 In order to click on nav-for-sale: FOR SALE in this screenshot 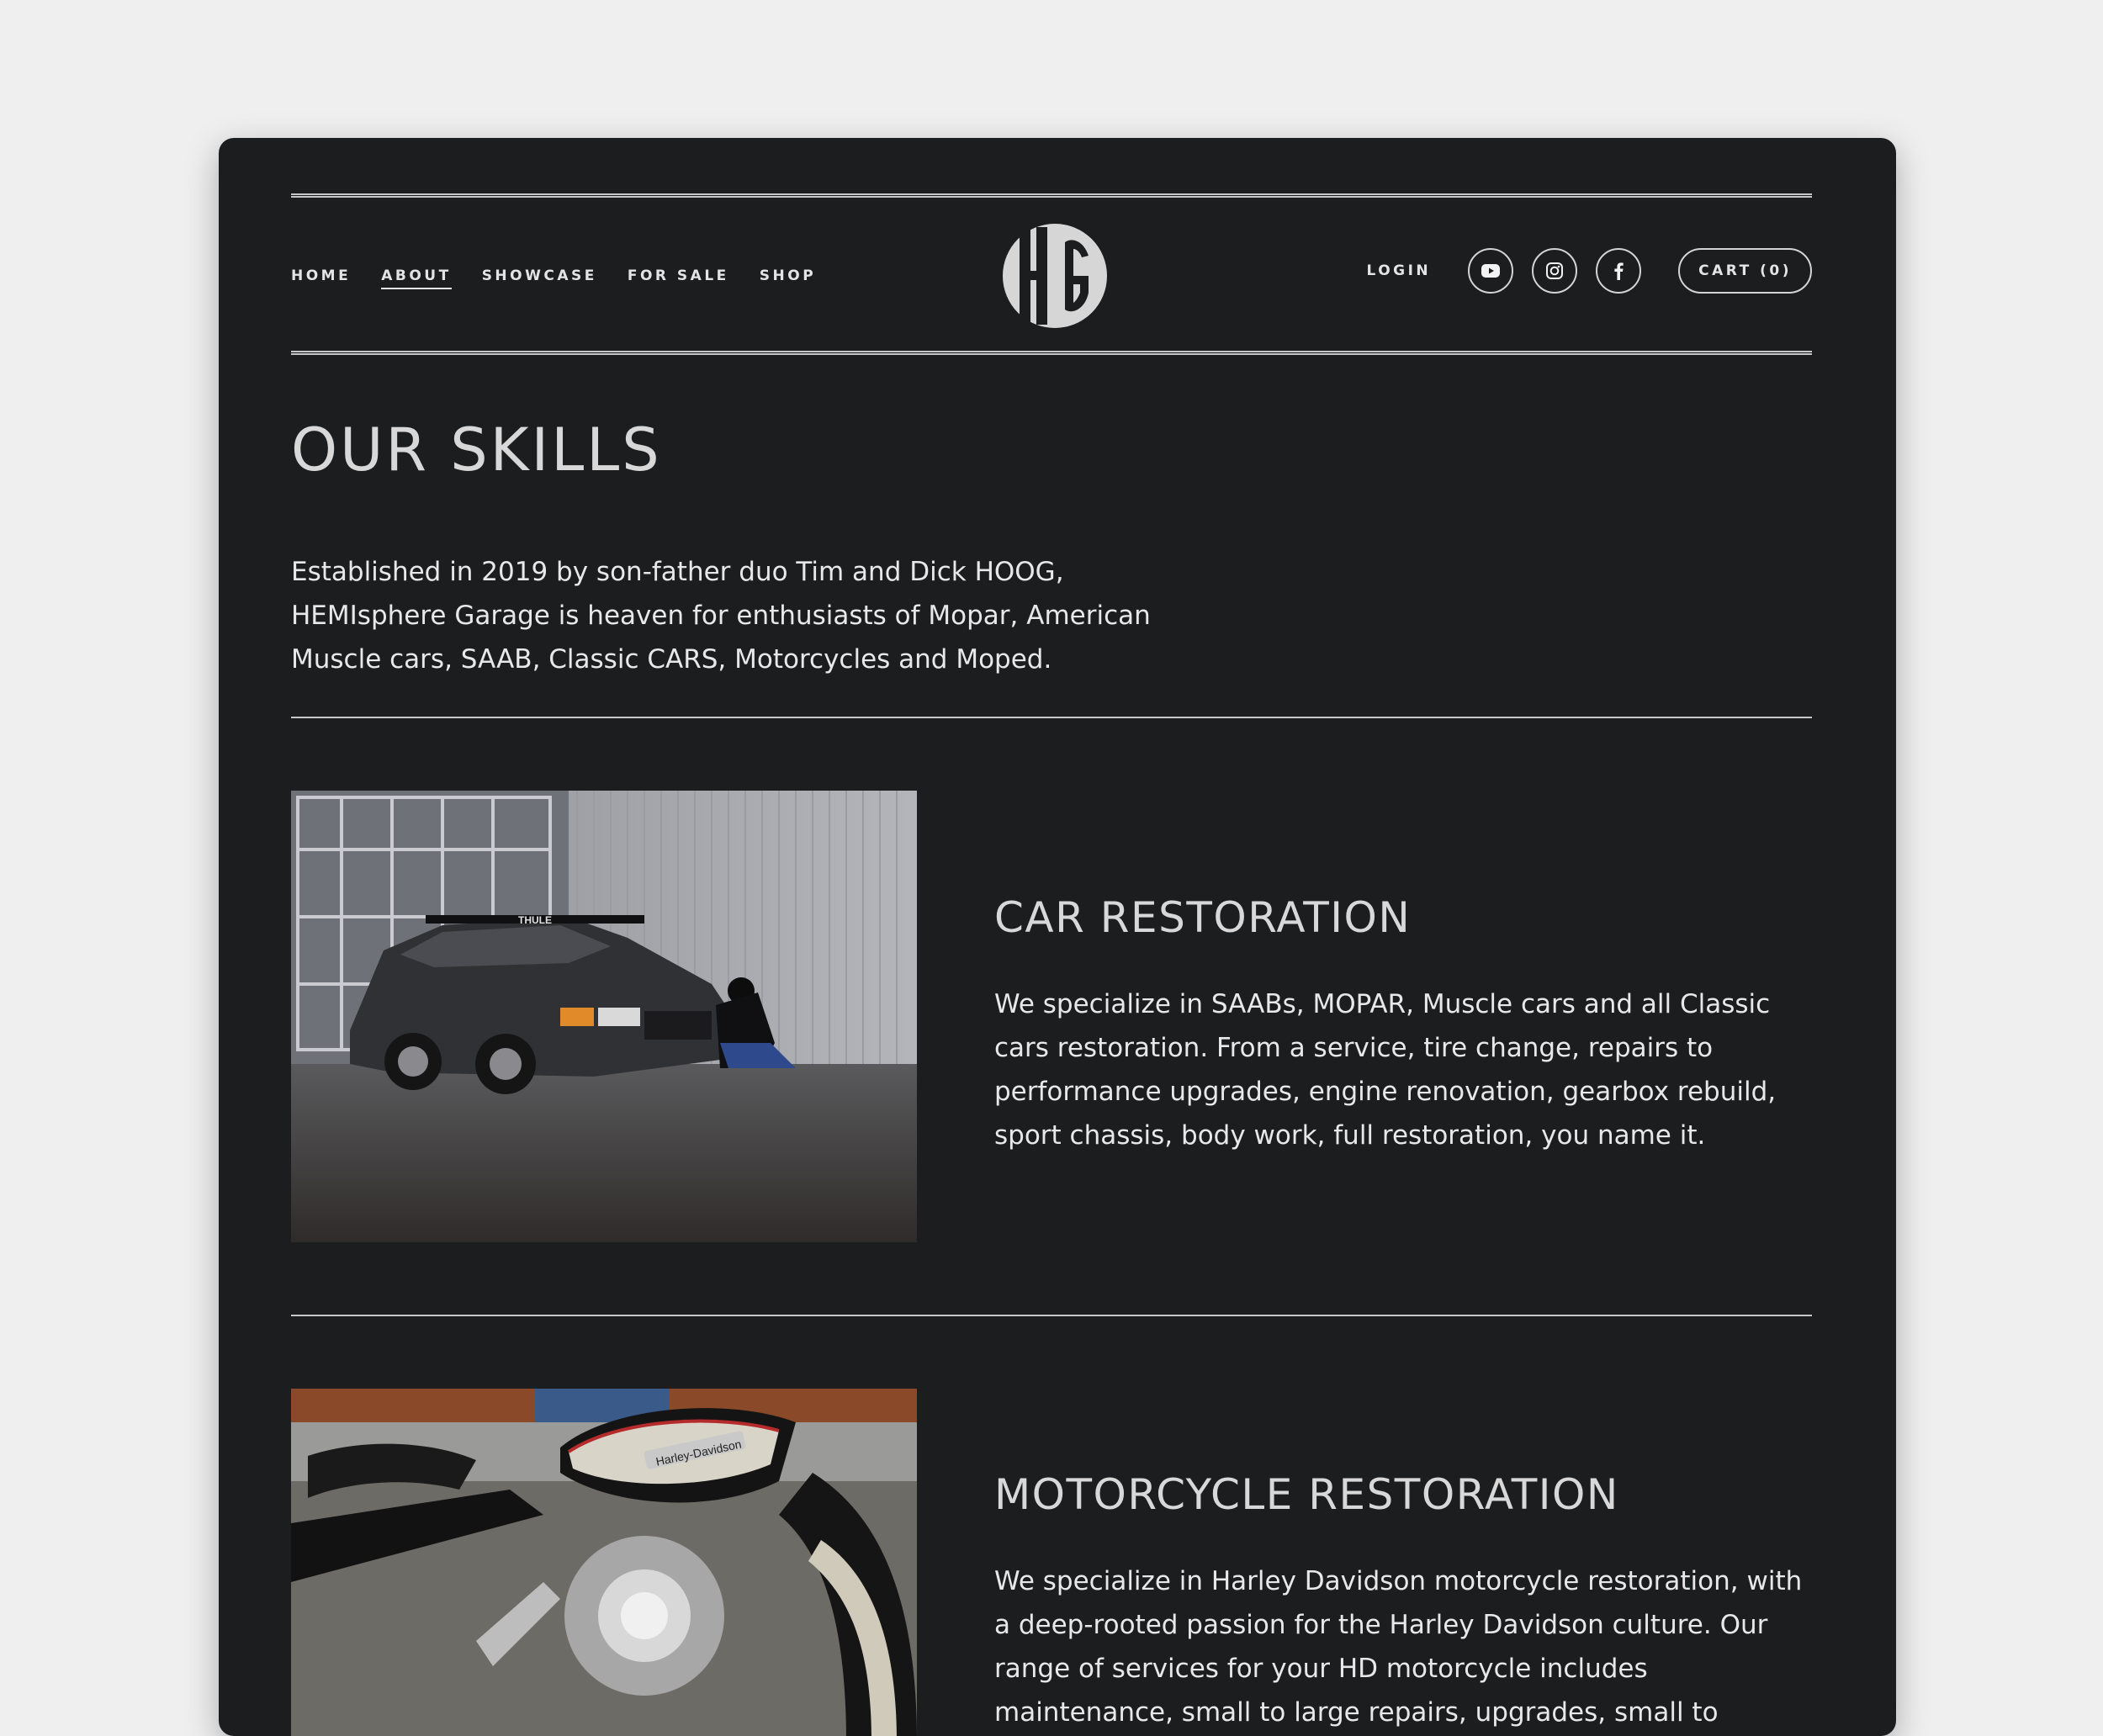, I will do `click(678, 278)`.